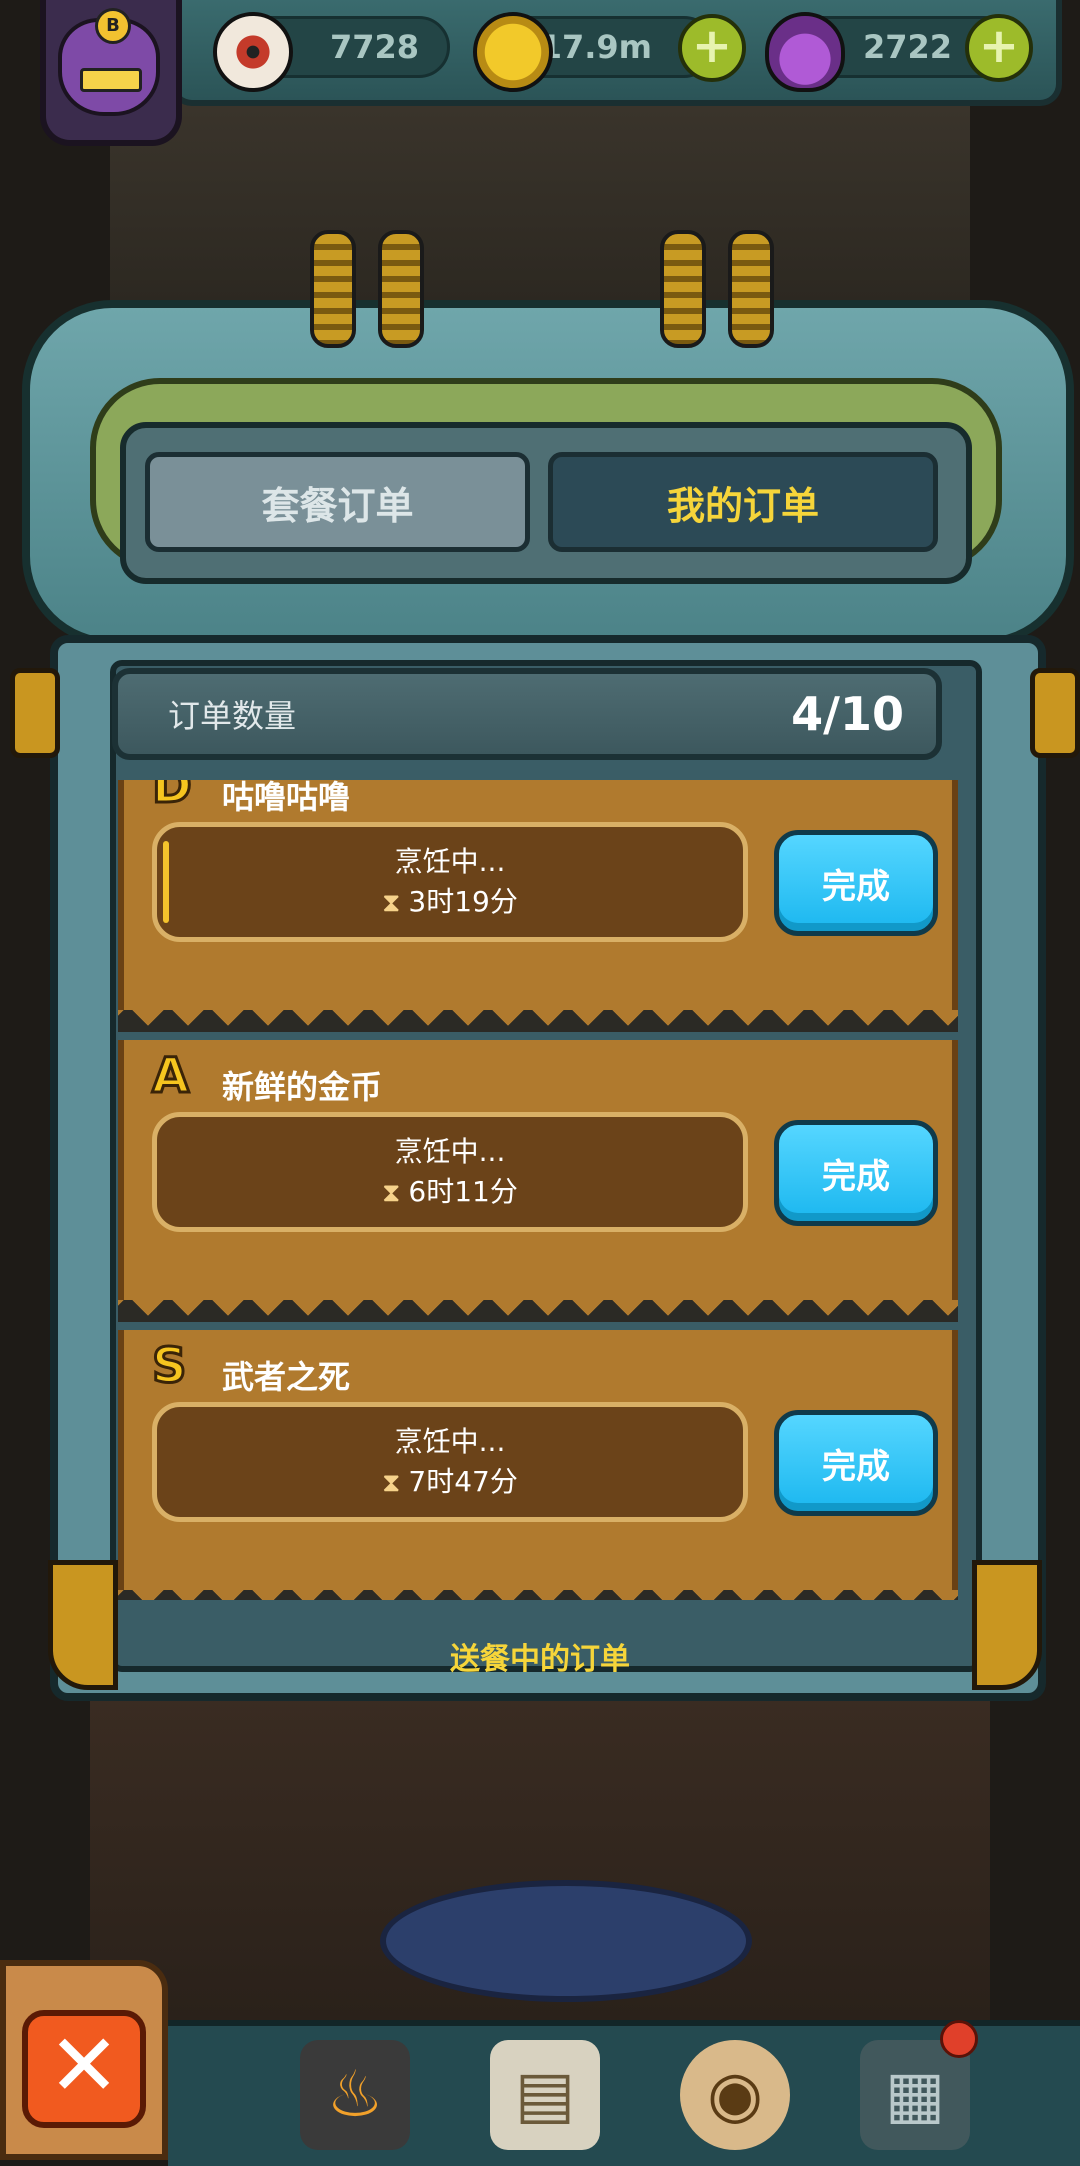 The image size is (1080, 2166). What do you see at coordinates (847, 714) in the screenshot?
I see `order-count-value: 4/10` at bounding box center [847, 714].